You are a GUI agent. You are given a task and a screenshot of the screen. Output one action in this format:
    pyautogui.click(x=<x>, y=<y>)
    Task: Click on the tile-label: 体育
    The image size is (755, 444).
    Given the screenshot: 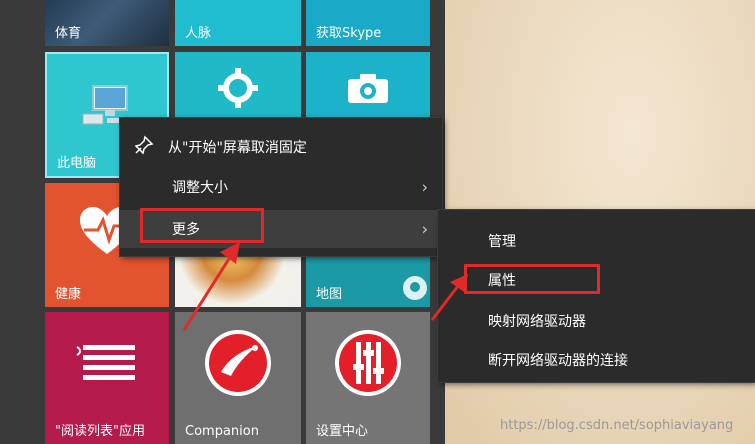 What is the action you would take?
    pyautogui.click(x=68, y=33)
    